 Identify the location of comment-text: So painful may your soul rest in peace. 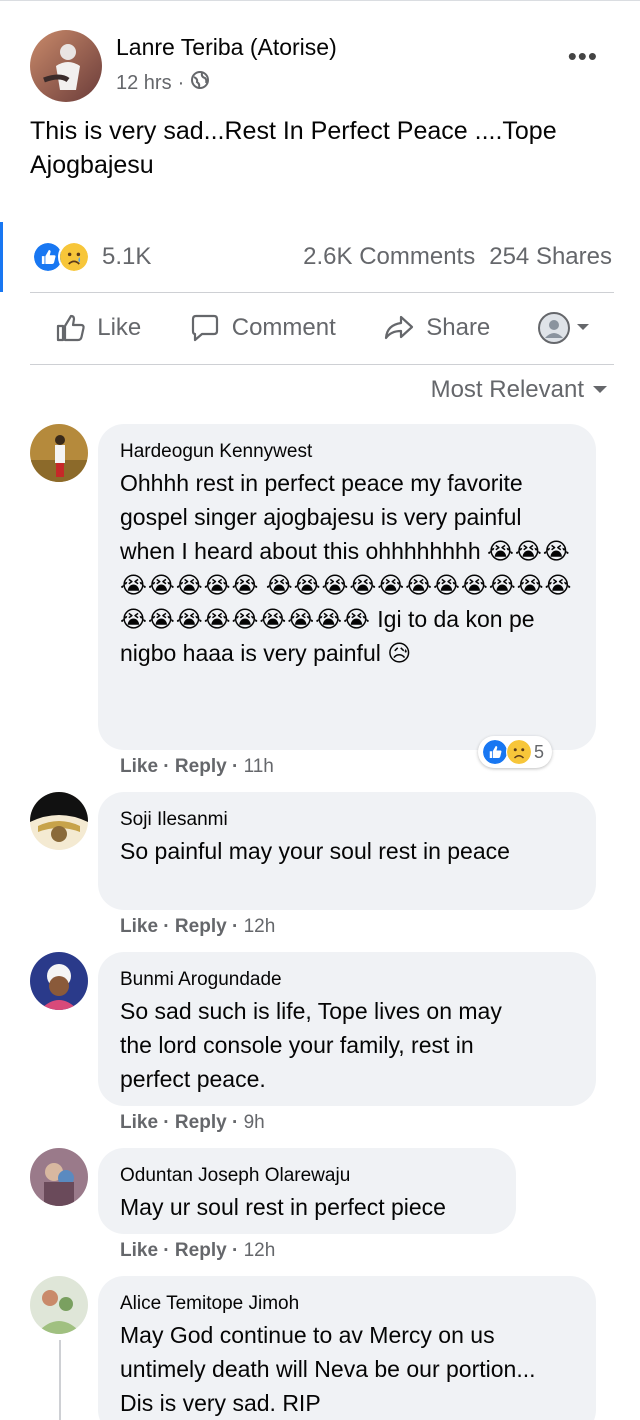
(315, 851).